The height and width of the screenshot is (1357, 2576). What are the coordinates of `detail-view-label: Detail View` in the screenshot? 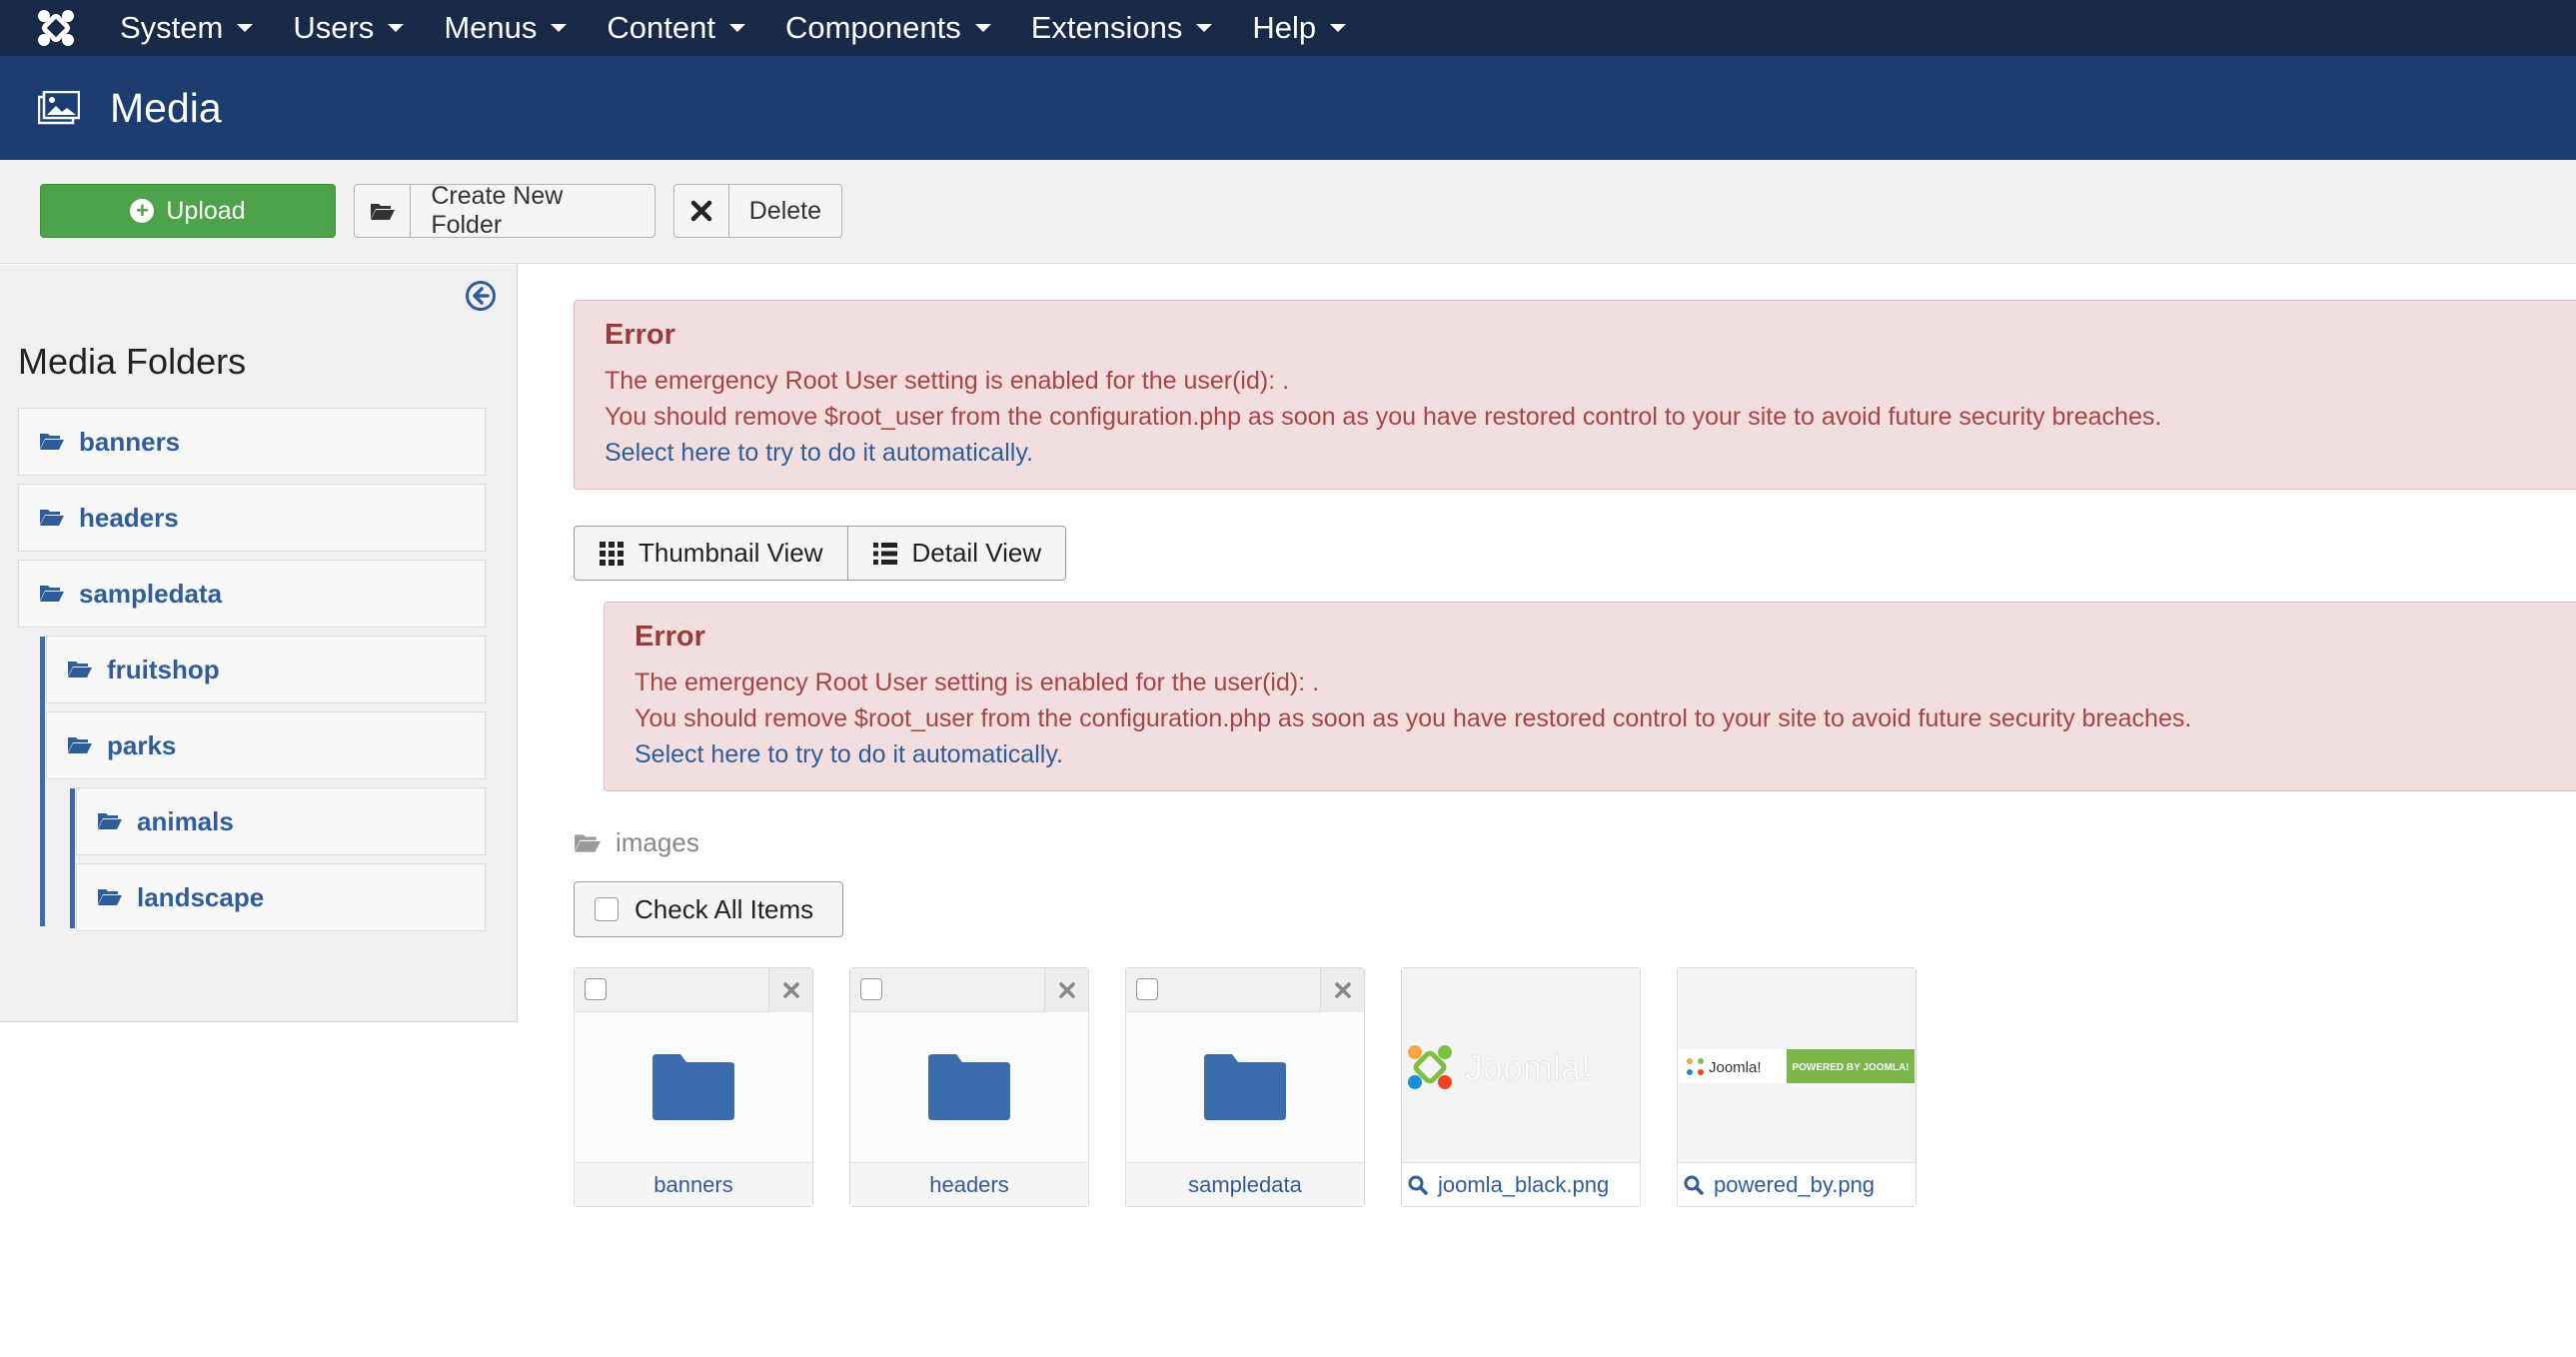 It's located at (976, 553).